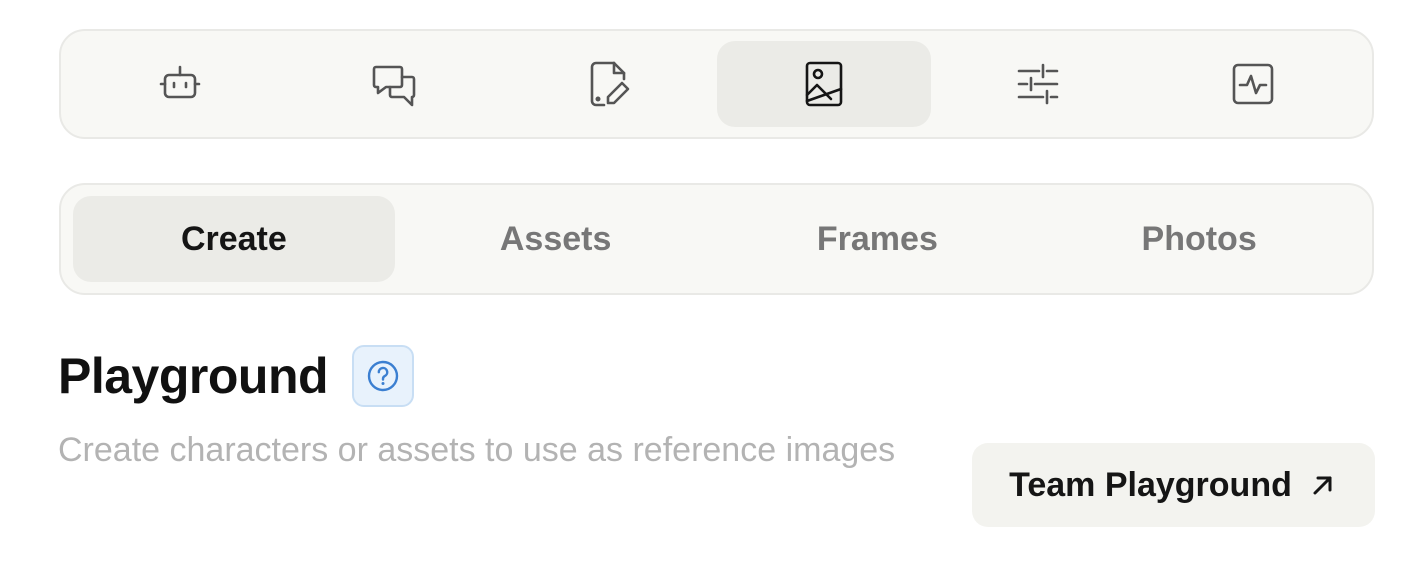  I want to click on tab-frames: Frames, so click(878, 239).